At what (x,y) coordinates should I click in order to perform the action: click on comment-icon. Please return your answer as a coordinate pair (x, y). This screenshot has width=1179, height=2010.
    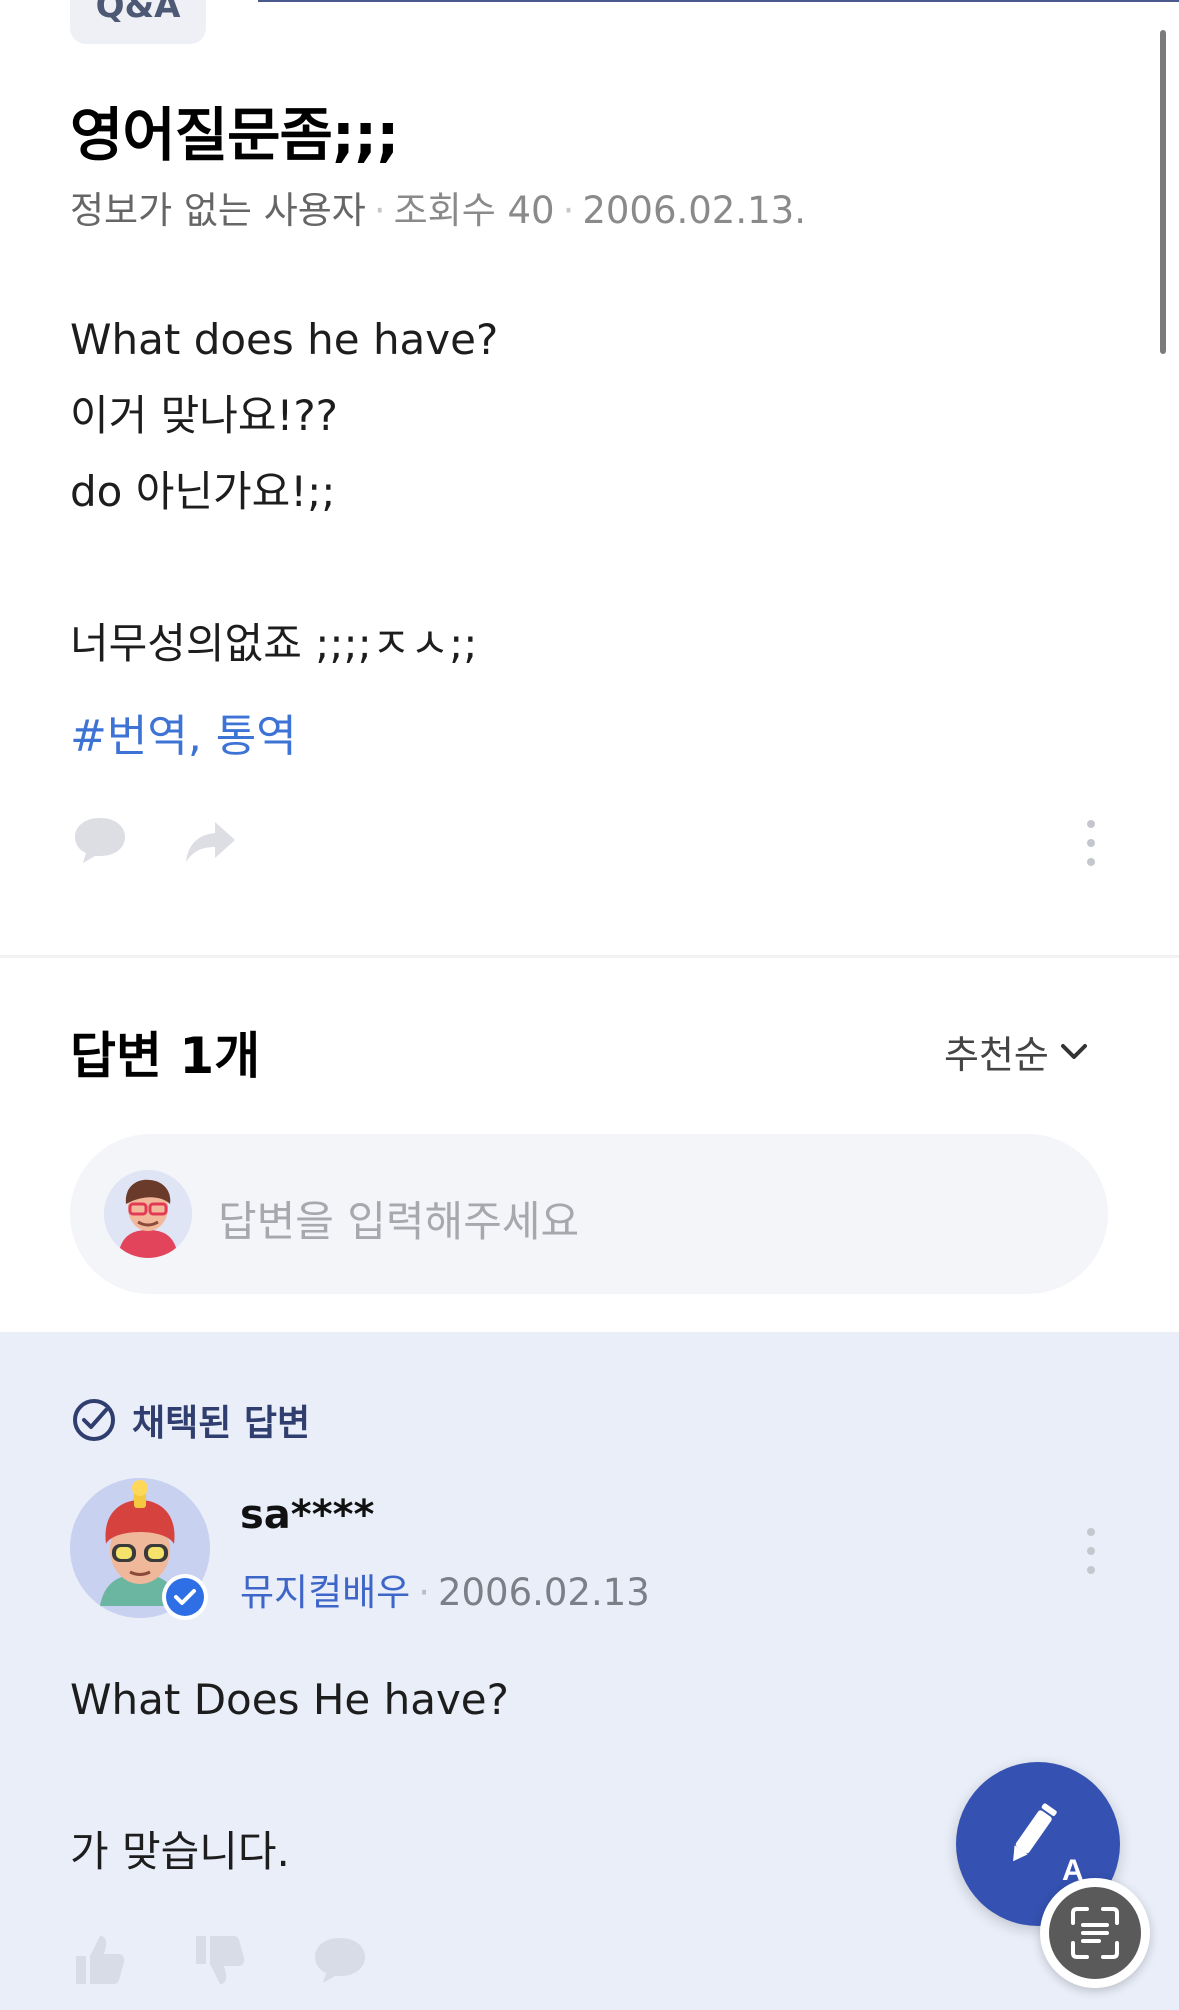
    Looking at the image, I should click on (100, 842).